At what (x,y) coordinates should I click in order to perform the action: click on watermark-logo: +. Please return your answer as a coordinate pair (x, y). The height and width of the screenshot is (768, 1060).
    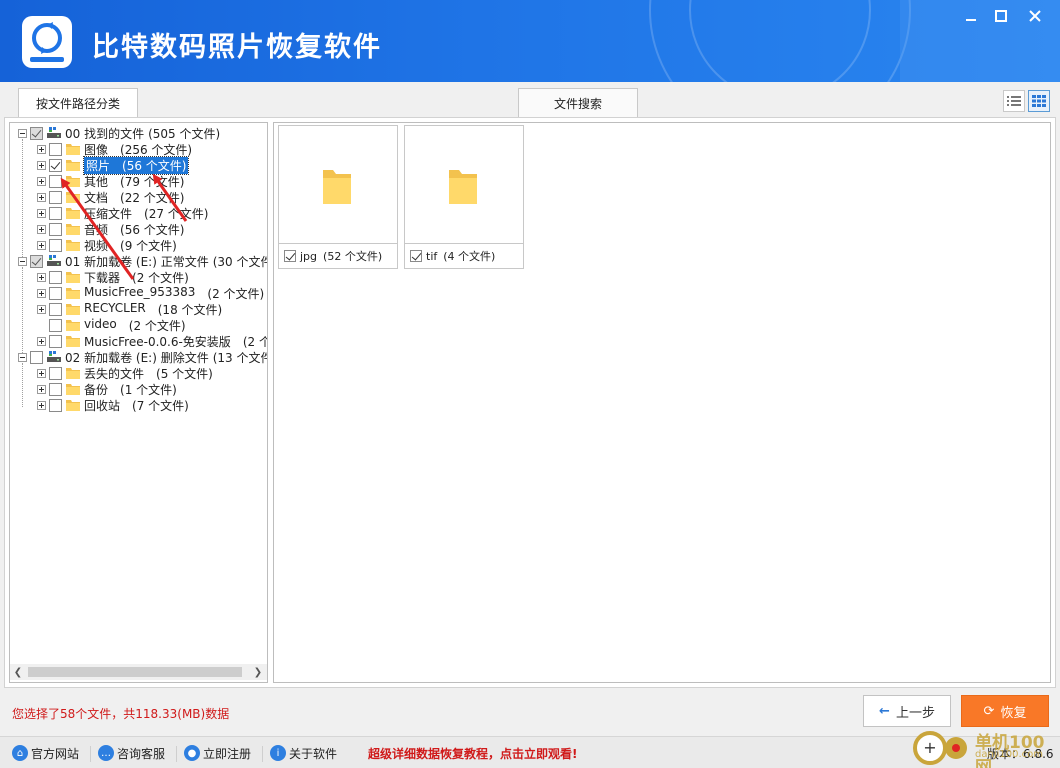
    Looking at the image, I should click on (940, 748).